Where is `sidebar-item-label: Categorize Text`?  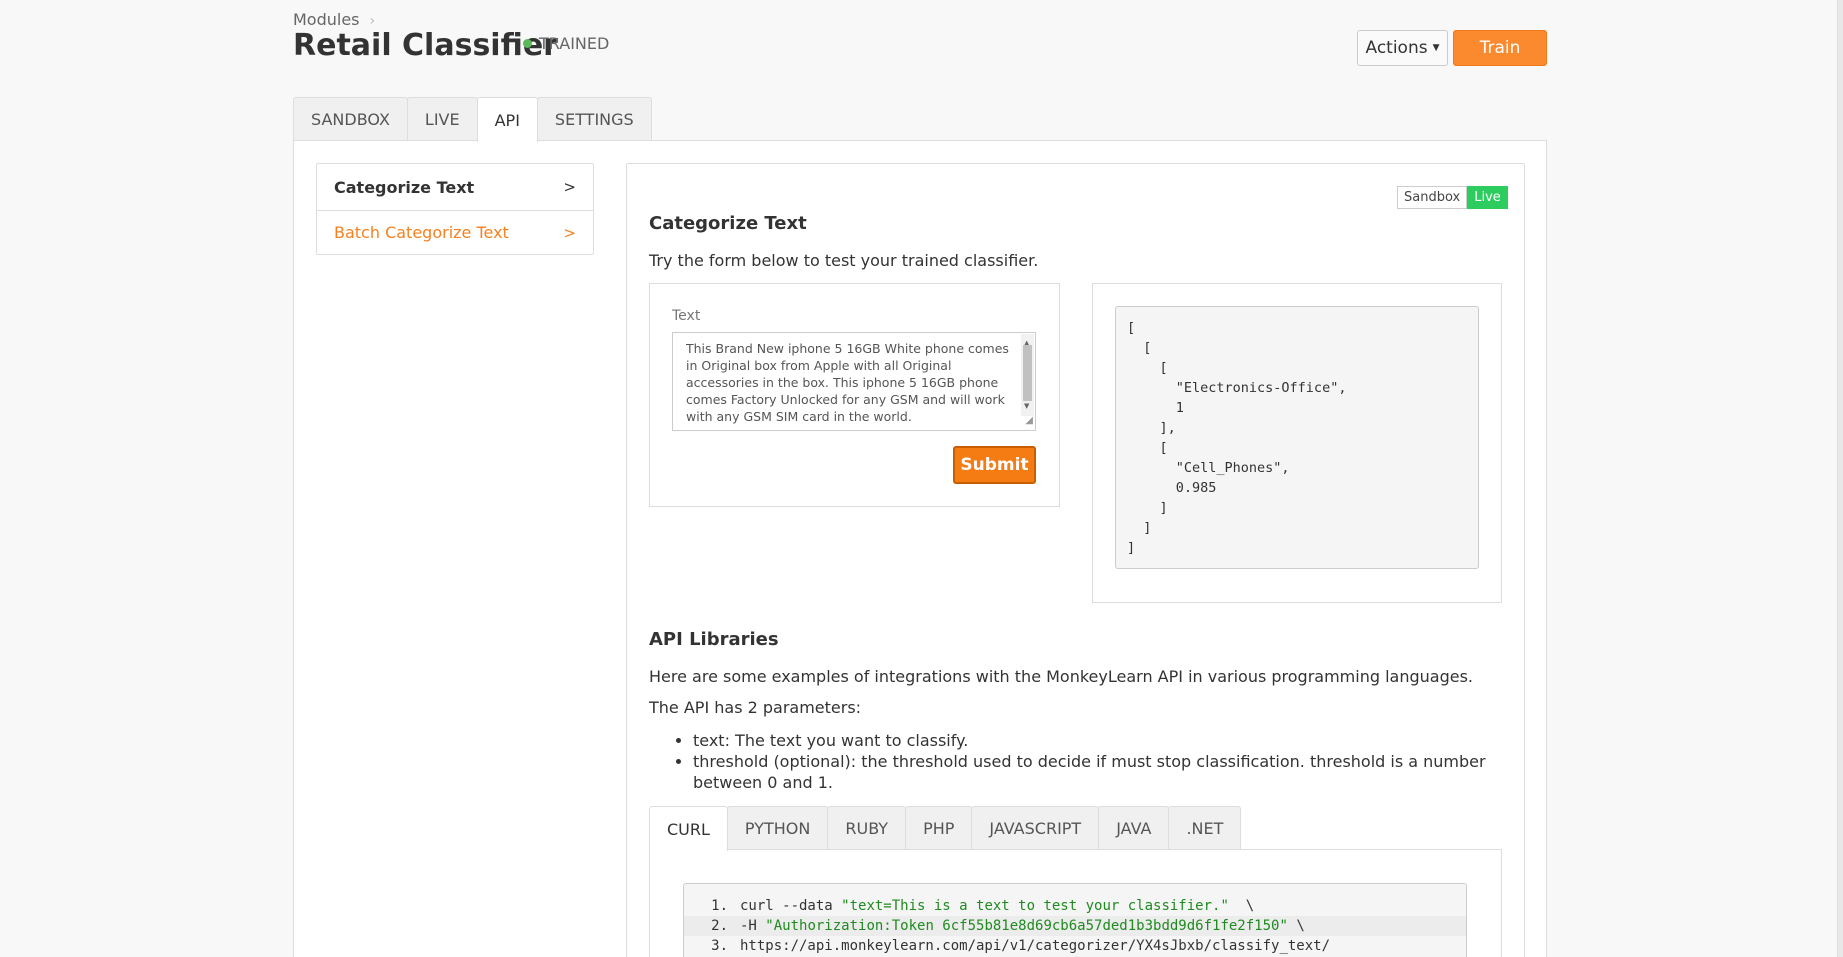
sidebar-item-label: Categorize Text is located at coordinates (404, 187).